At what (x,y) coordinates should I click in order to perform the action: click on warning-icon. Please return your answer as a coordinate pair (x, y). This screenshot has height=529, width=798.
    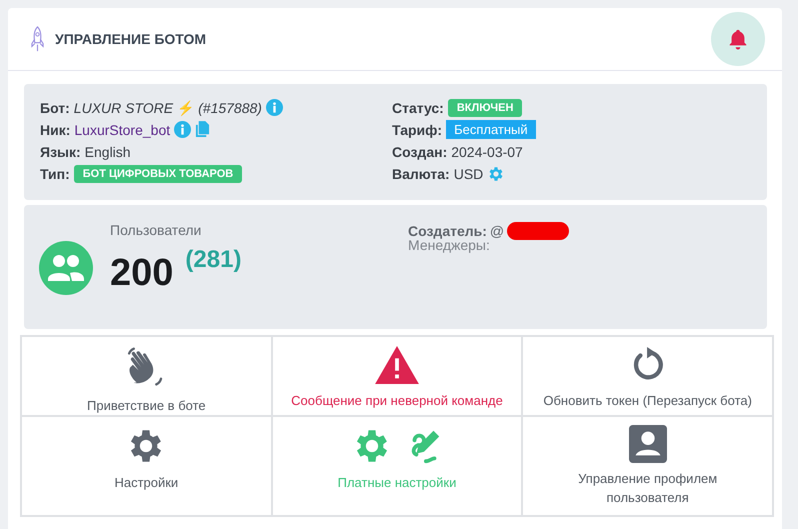
    Looking at the image, I should click on (397, 365).